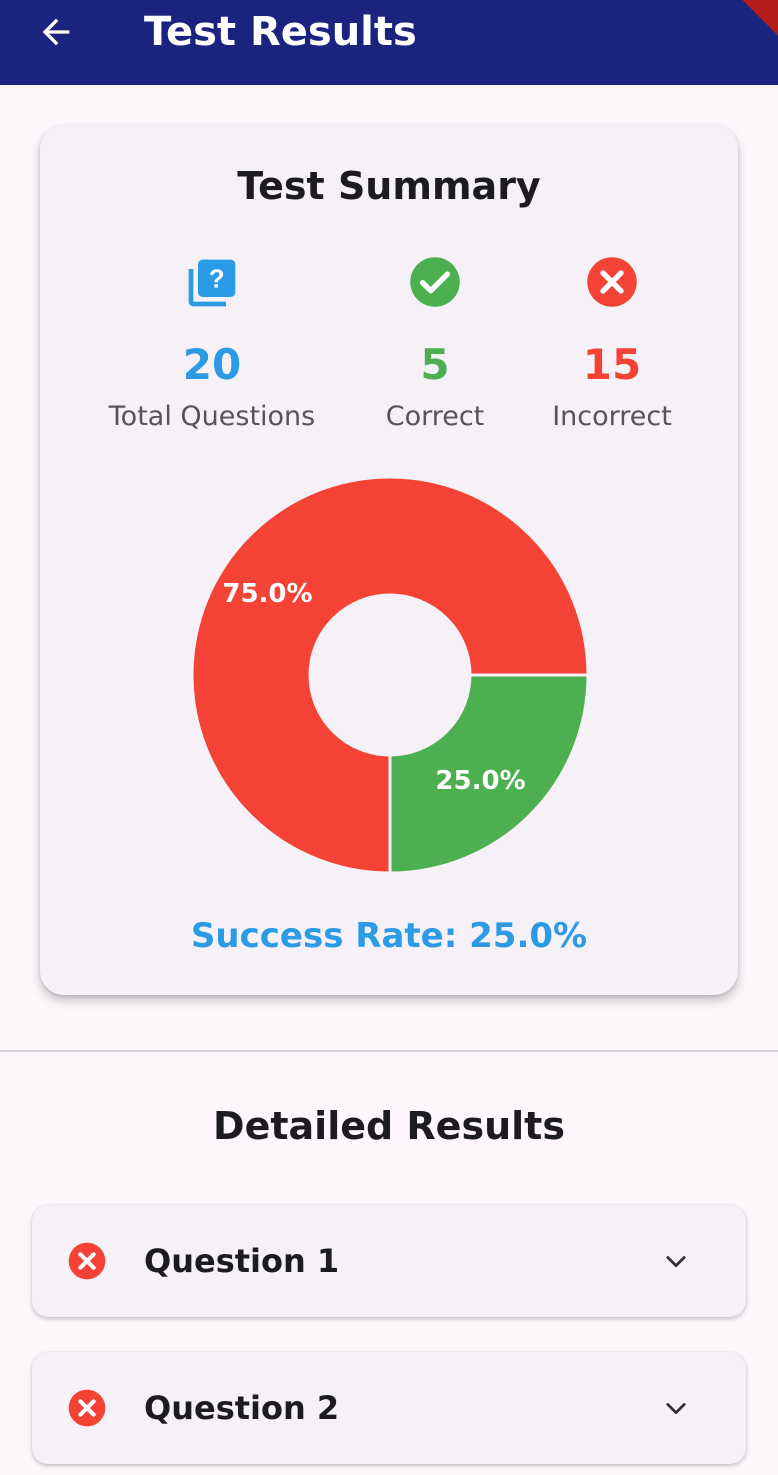  I want to click on total-questions-value: 20, so click(212, 364).